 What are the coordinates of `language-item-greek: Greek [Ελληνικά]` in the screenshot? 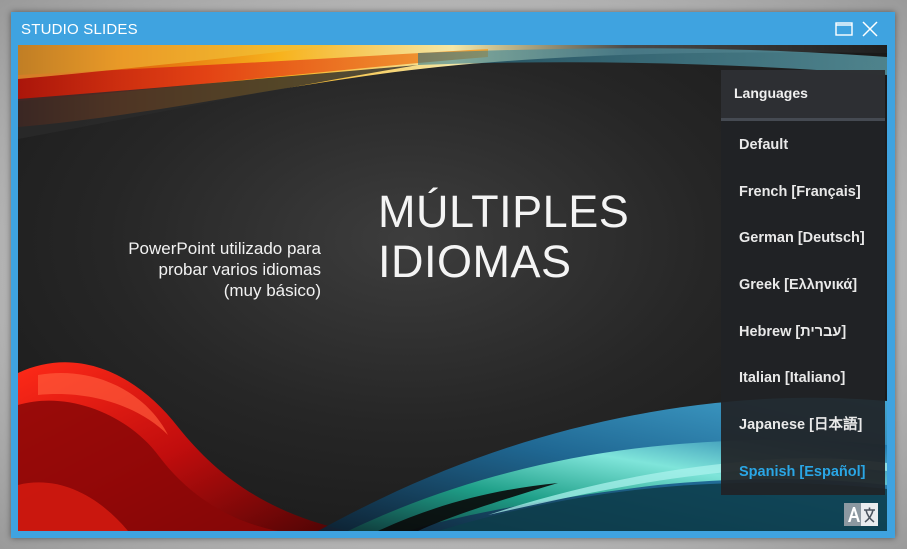 It's located at (803, 285).